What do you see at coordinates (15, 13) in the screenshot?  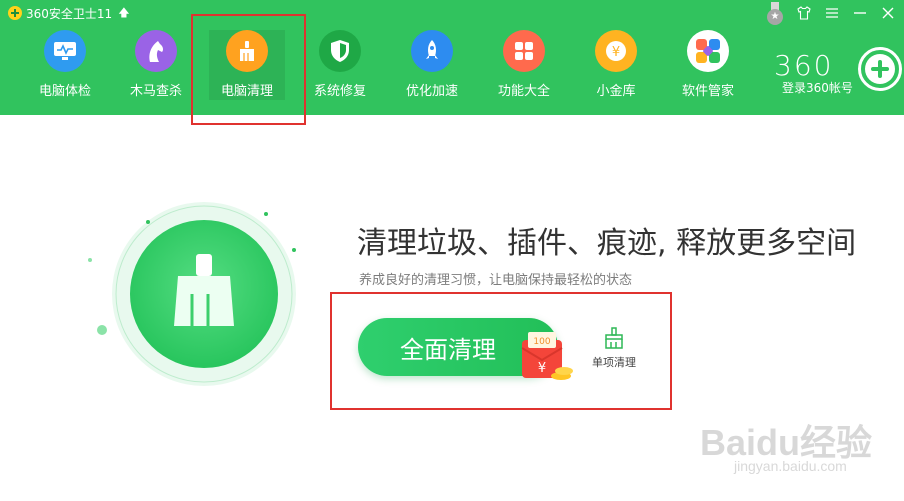 I see `app-logo-icon` at bounding box center [15, 13].